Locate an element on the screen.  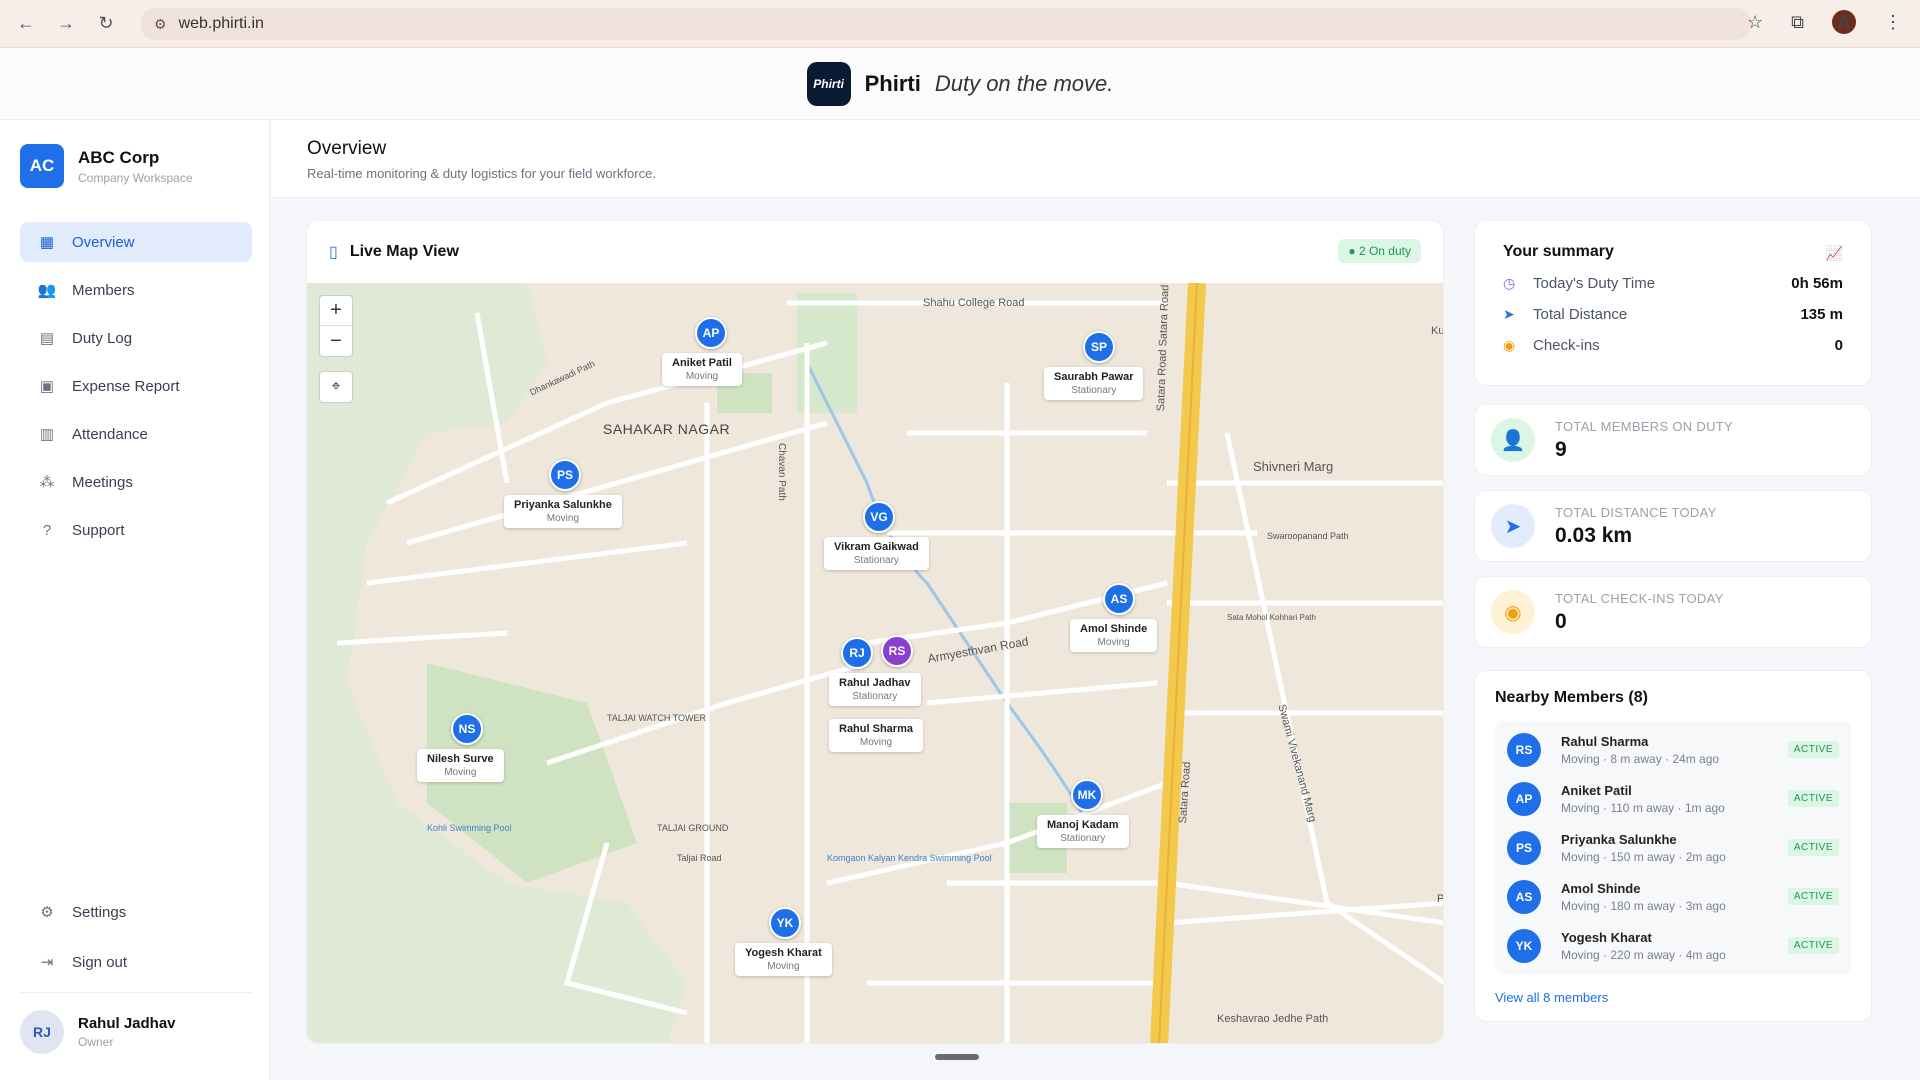
member-marker: SP is located at coordinates (1099, 347).